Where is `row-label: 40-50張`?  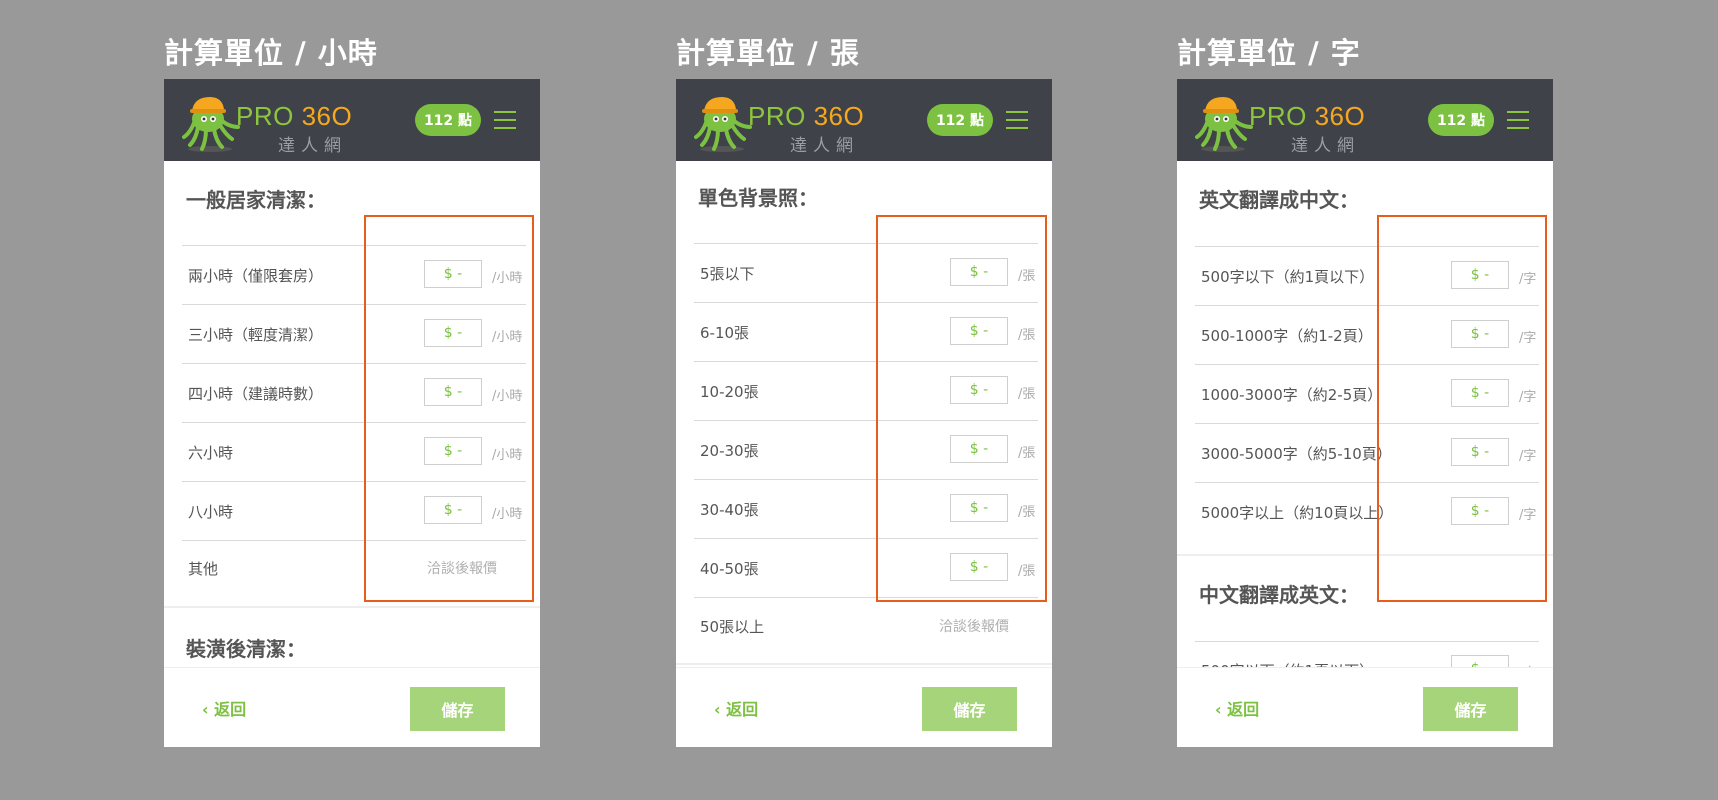
row-label: 40-50張 is located at coordinates (729, 569).